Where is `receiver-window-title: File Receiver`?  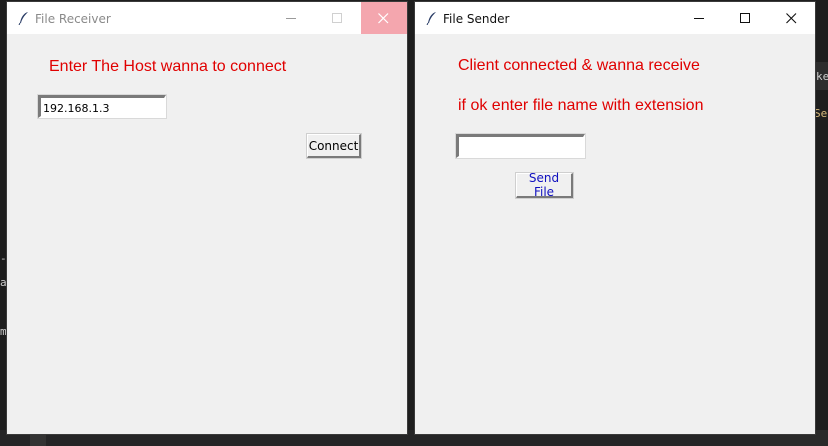 receiver-window-title: File Receiver is located at coordinates (73, 19).